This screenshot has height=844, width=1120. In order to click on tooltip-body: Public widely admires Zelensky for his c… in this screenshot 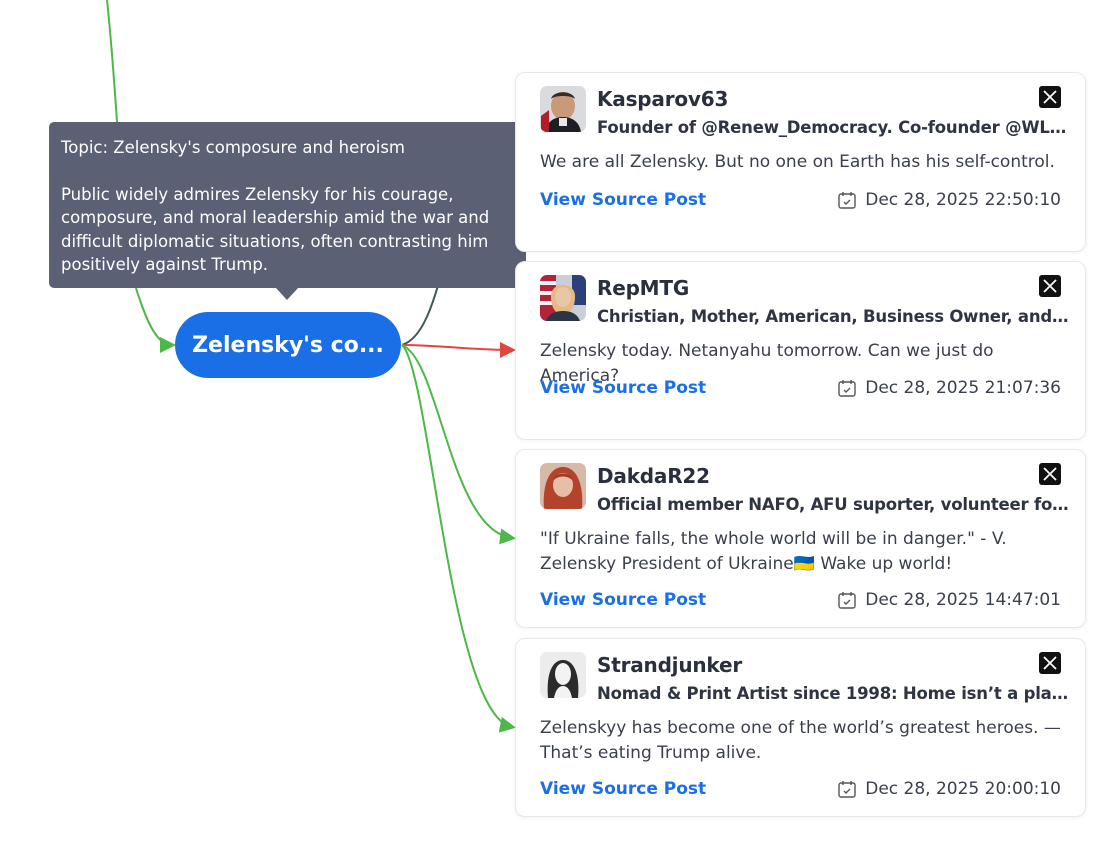, I will do `click(275, 229)`.